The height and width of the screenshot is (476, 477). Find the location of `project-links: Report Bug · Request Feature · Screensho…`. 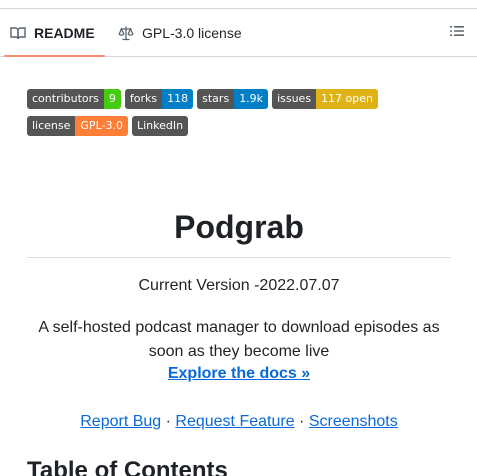

project-links: Report Bug · Request Feature · Screensho… is located at coordinates (239, 422).